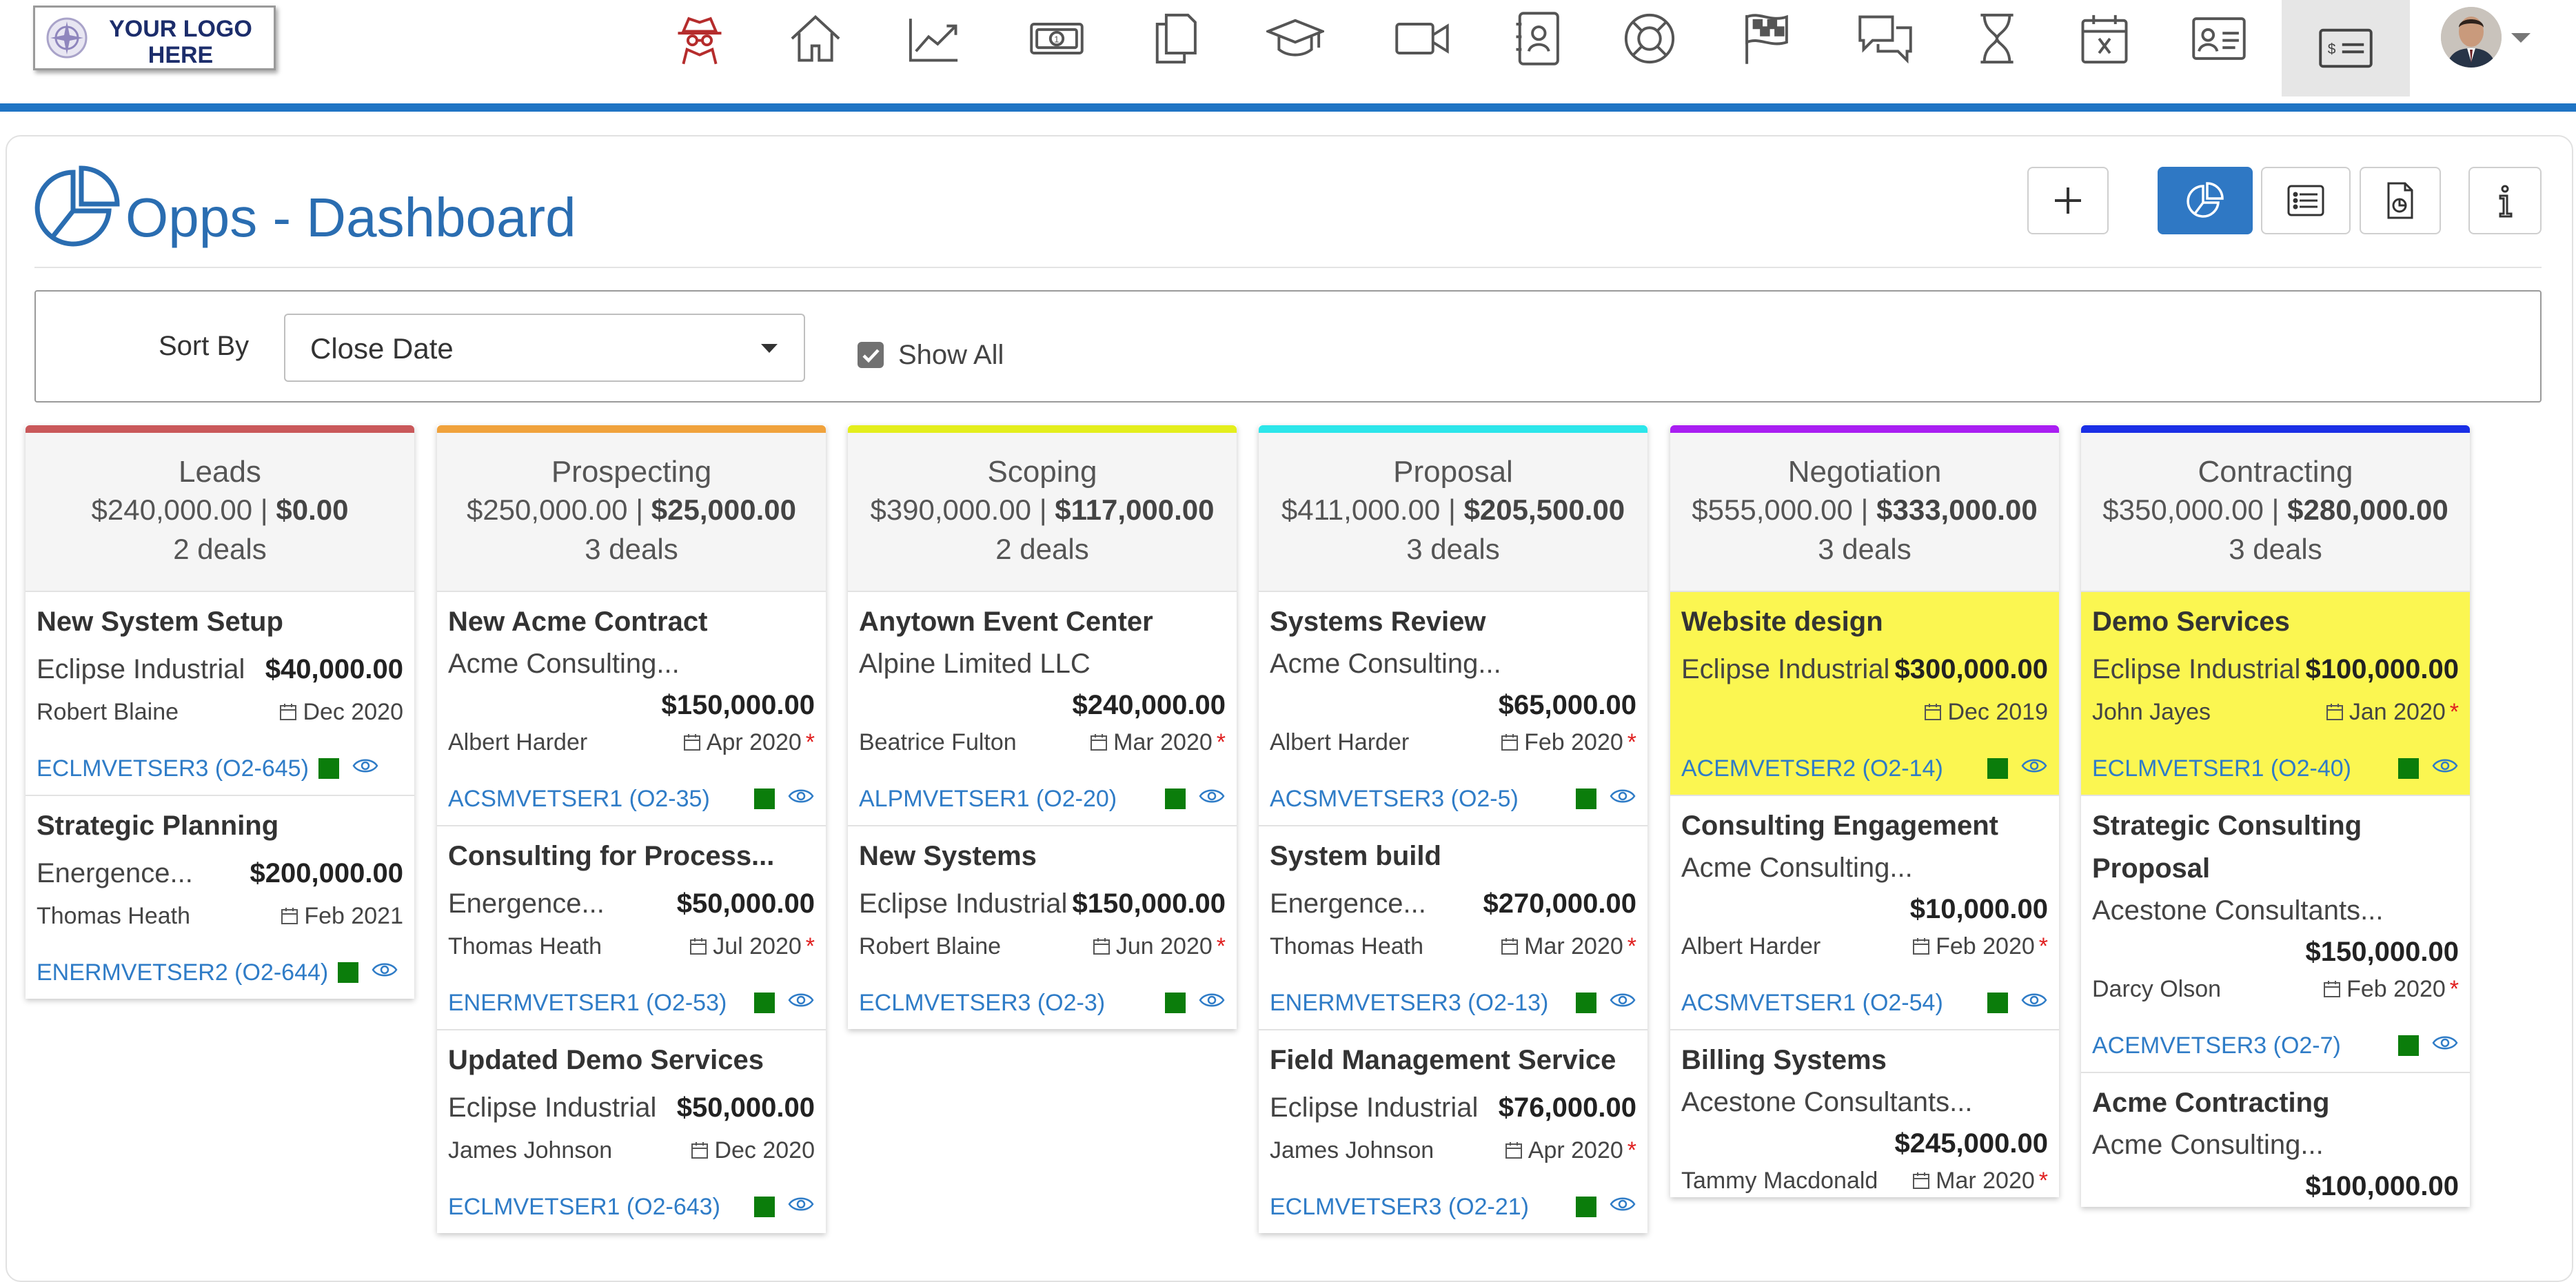  I want to click on deal-owner: Tammy Macdonald, so click(1779, 1181).